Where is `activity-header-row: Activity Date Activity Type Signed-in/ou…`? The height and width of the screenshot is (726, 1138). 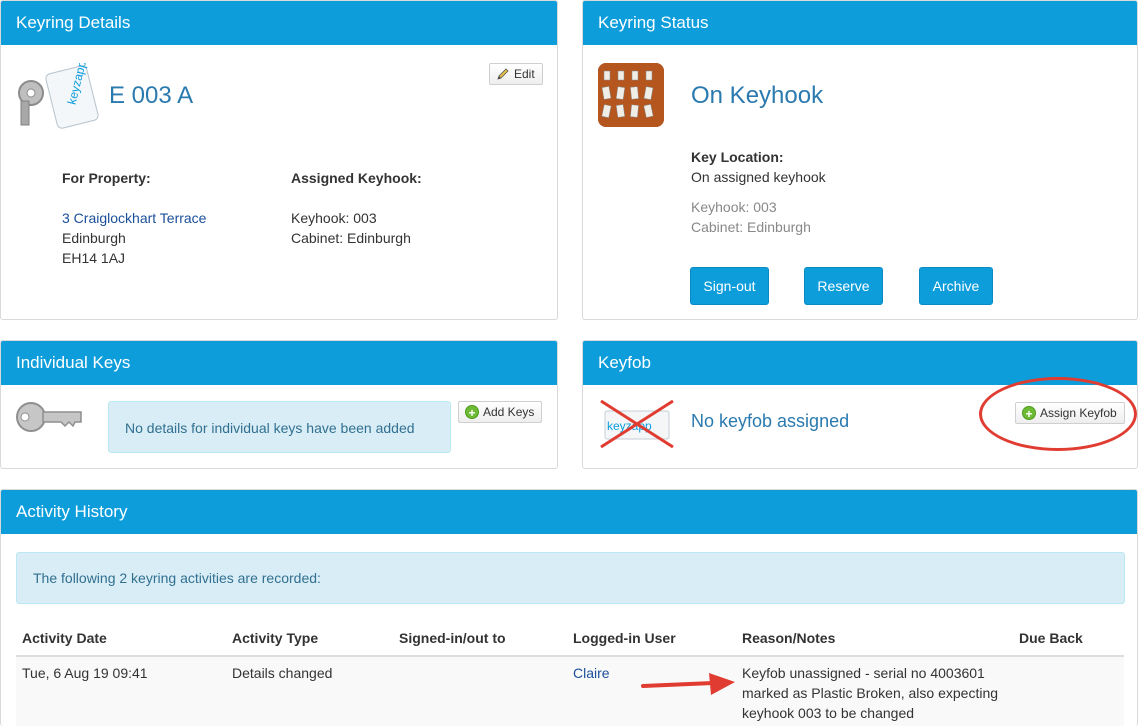
activity-header-row: Activity Date Activity Type Signed-in/ou… is located at coordinates (570, 638).